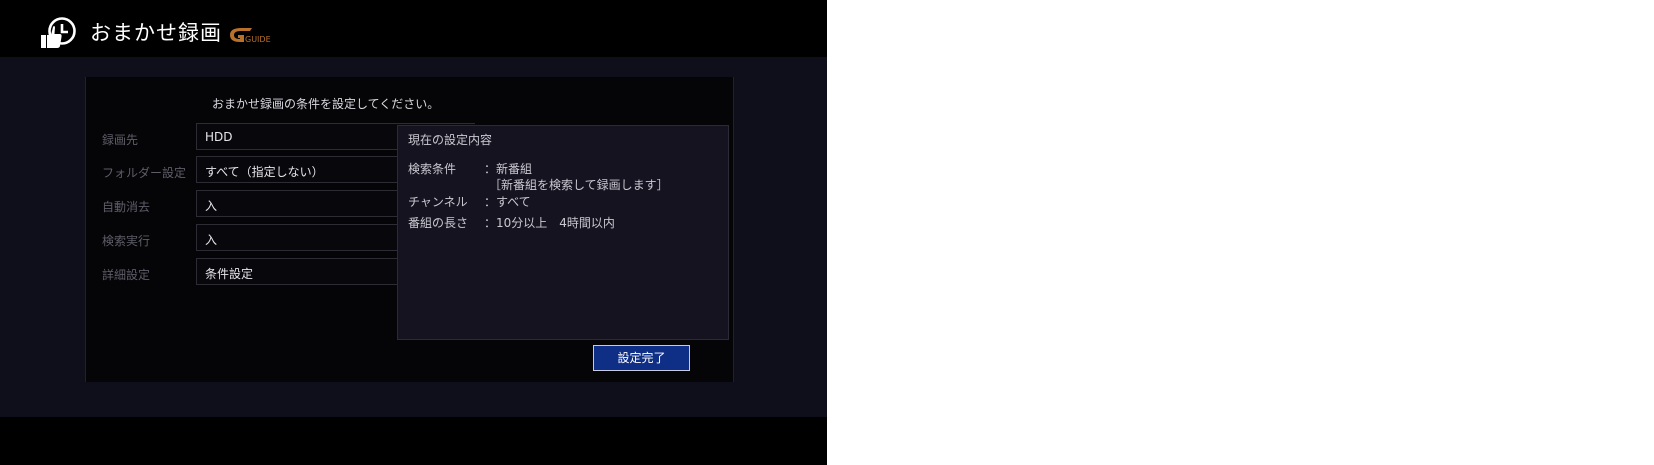  What do you see at coordinates (58, 32) in the screenshot?
I see `auto-record-icon` at bounding box center [58, 32].